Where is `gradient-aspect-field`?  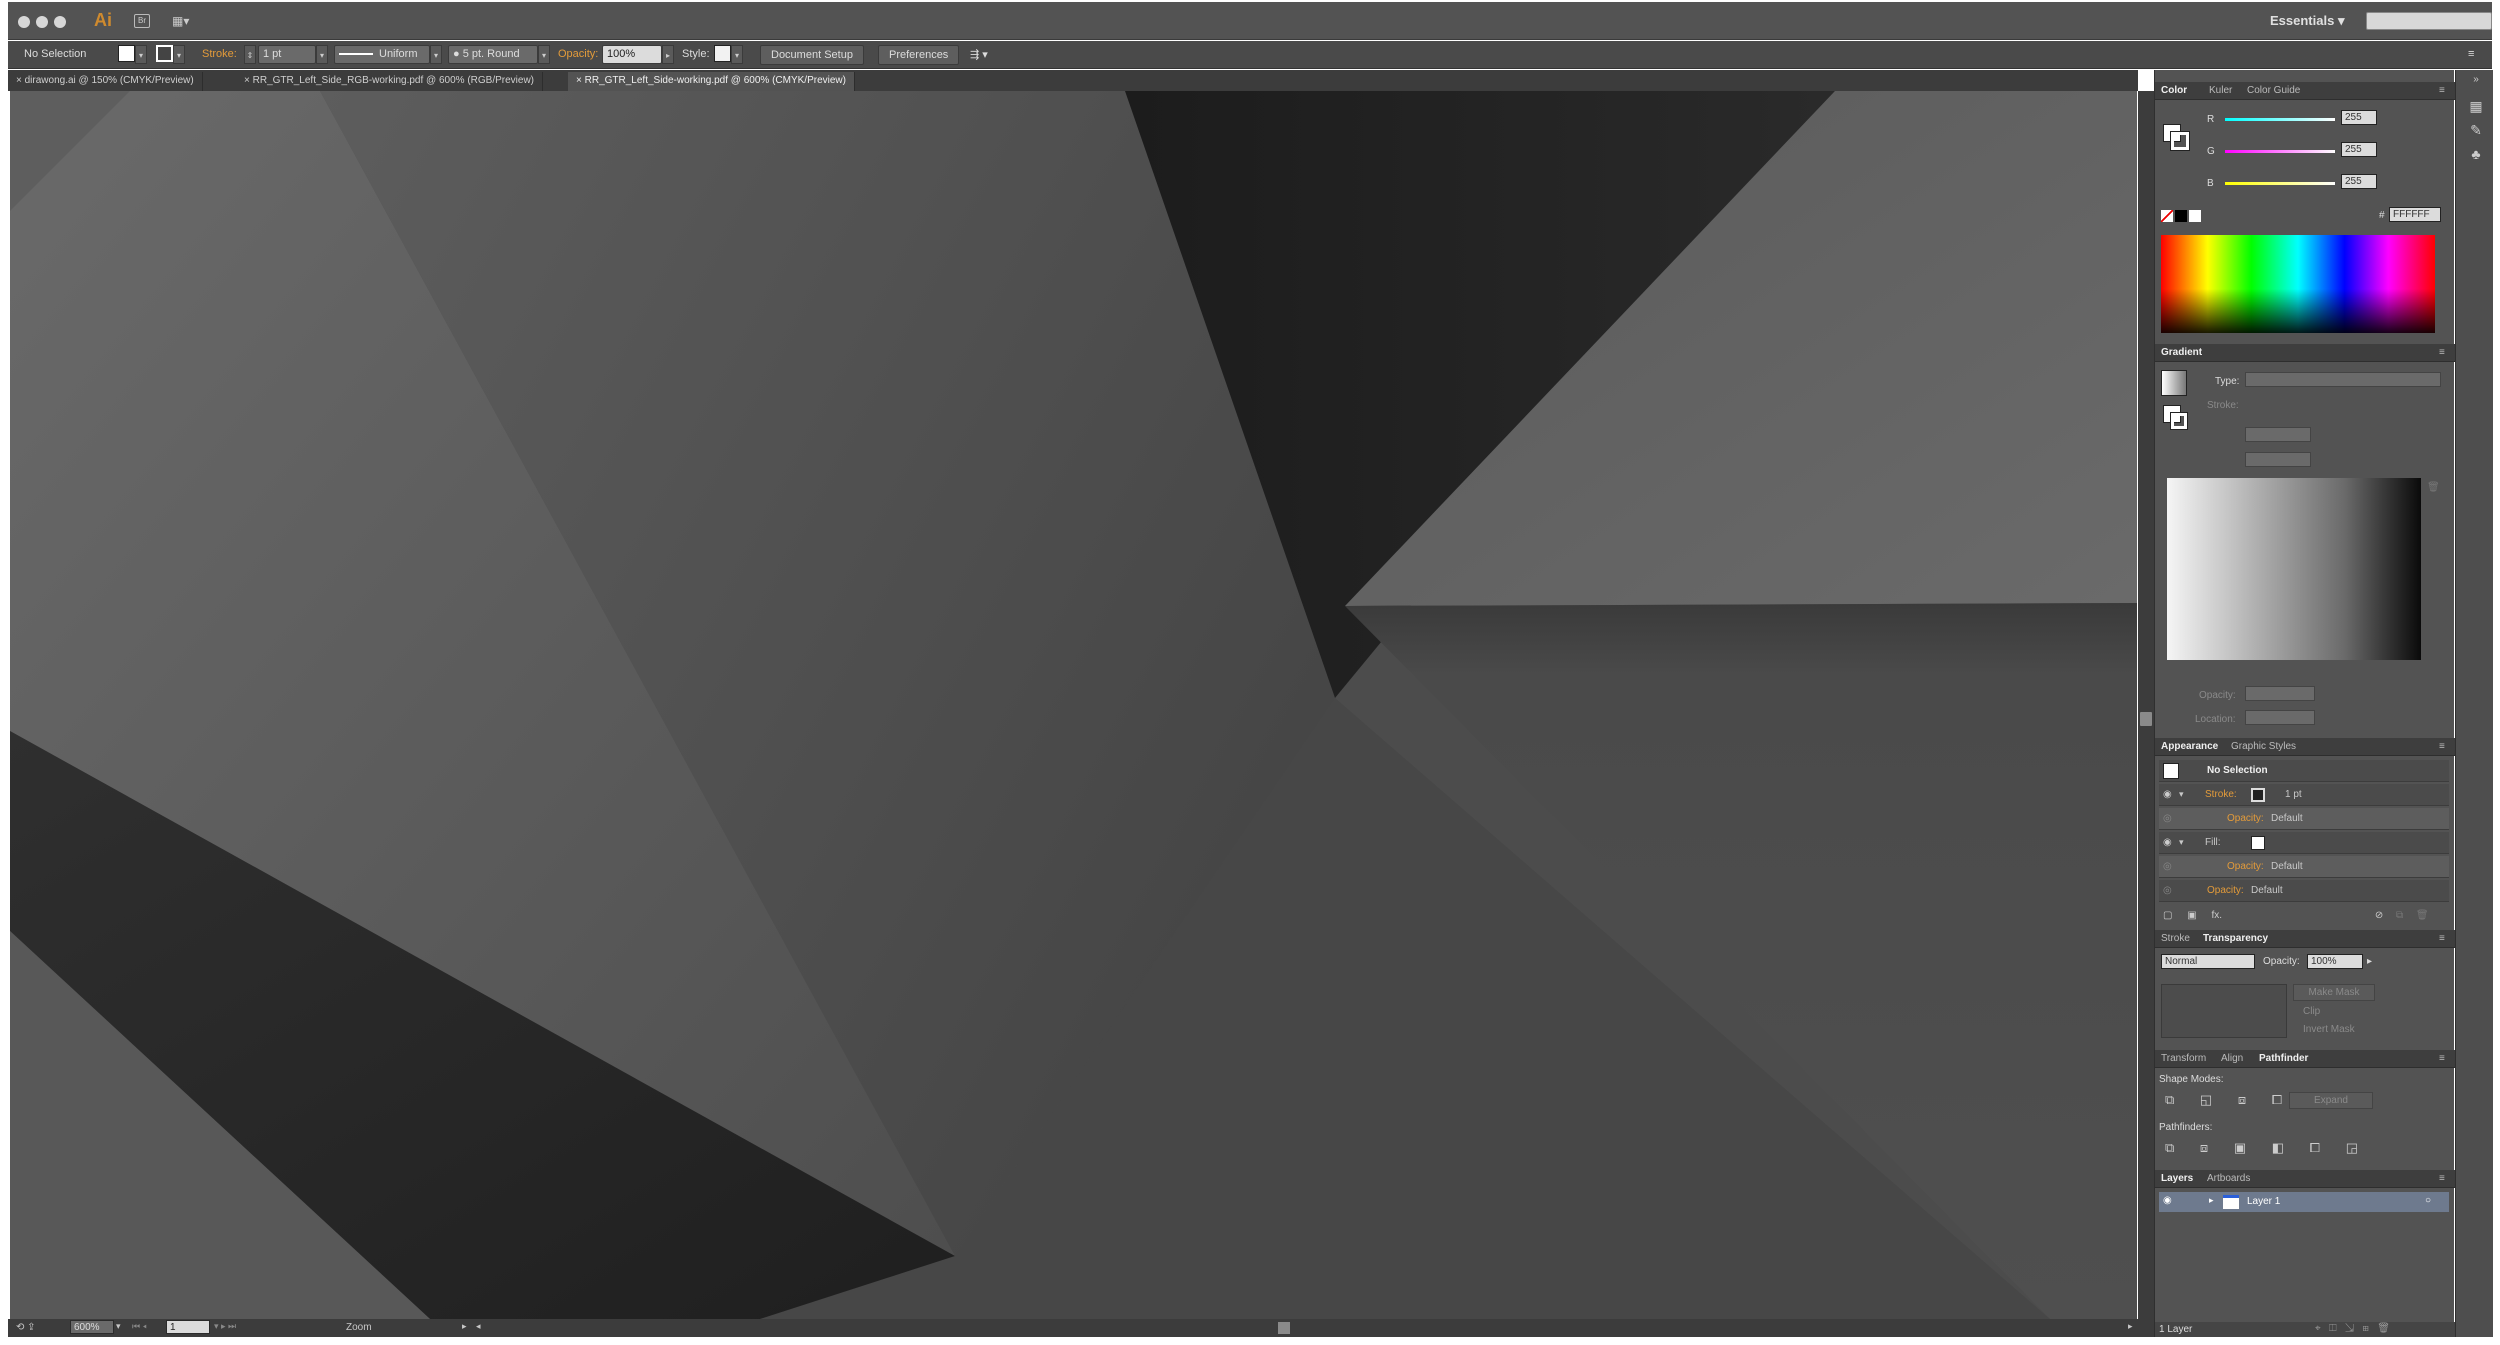 gradient-aspect-field is located at coordinates (2278, 459).